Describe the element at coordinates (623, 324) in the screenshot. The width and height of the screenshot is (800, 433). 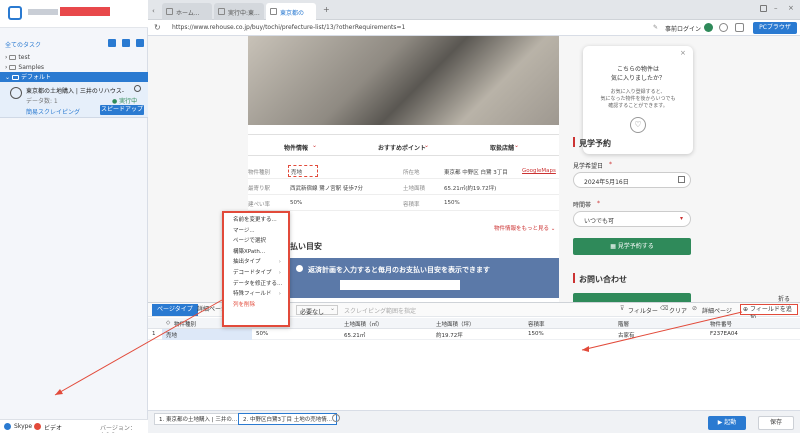
I see `column-header: 階層` at that location.